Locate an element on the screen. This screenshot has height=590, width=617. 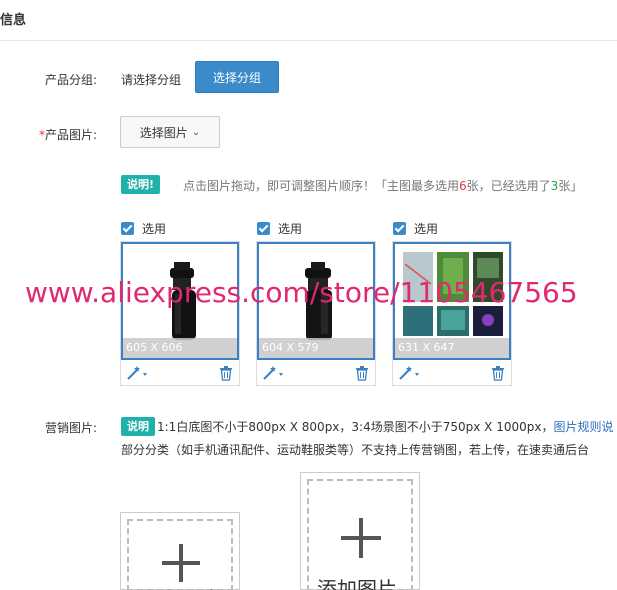
marketing-note-line-2: 部分分类（如手机通讯配件、运动鞋服类等）不支持上传营销图，若上传，在速卖通后台 is located at coordinates (355, 450).